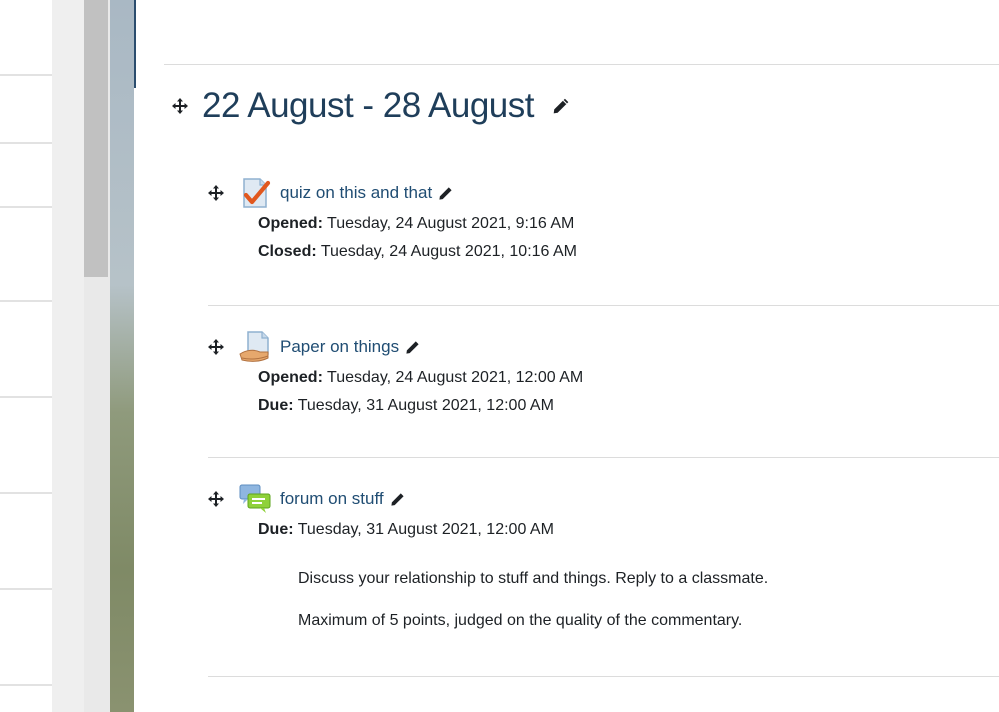 This screenshot has height=712, width=999. What do you see at coordinates (453, 377) in the screenshot?
I see `date-value: Tuesday, 24 August 2021, 12:00 AM` at bounding box center [453, 377].